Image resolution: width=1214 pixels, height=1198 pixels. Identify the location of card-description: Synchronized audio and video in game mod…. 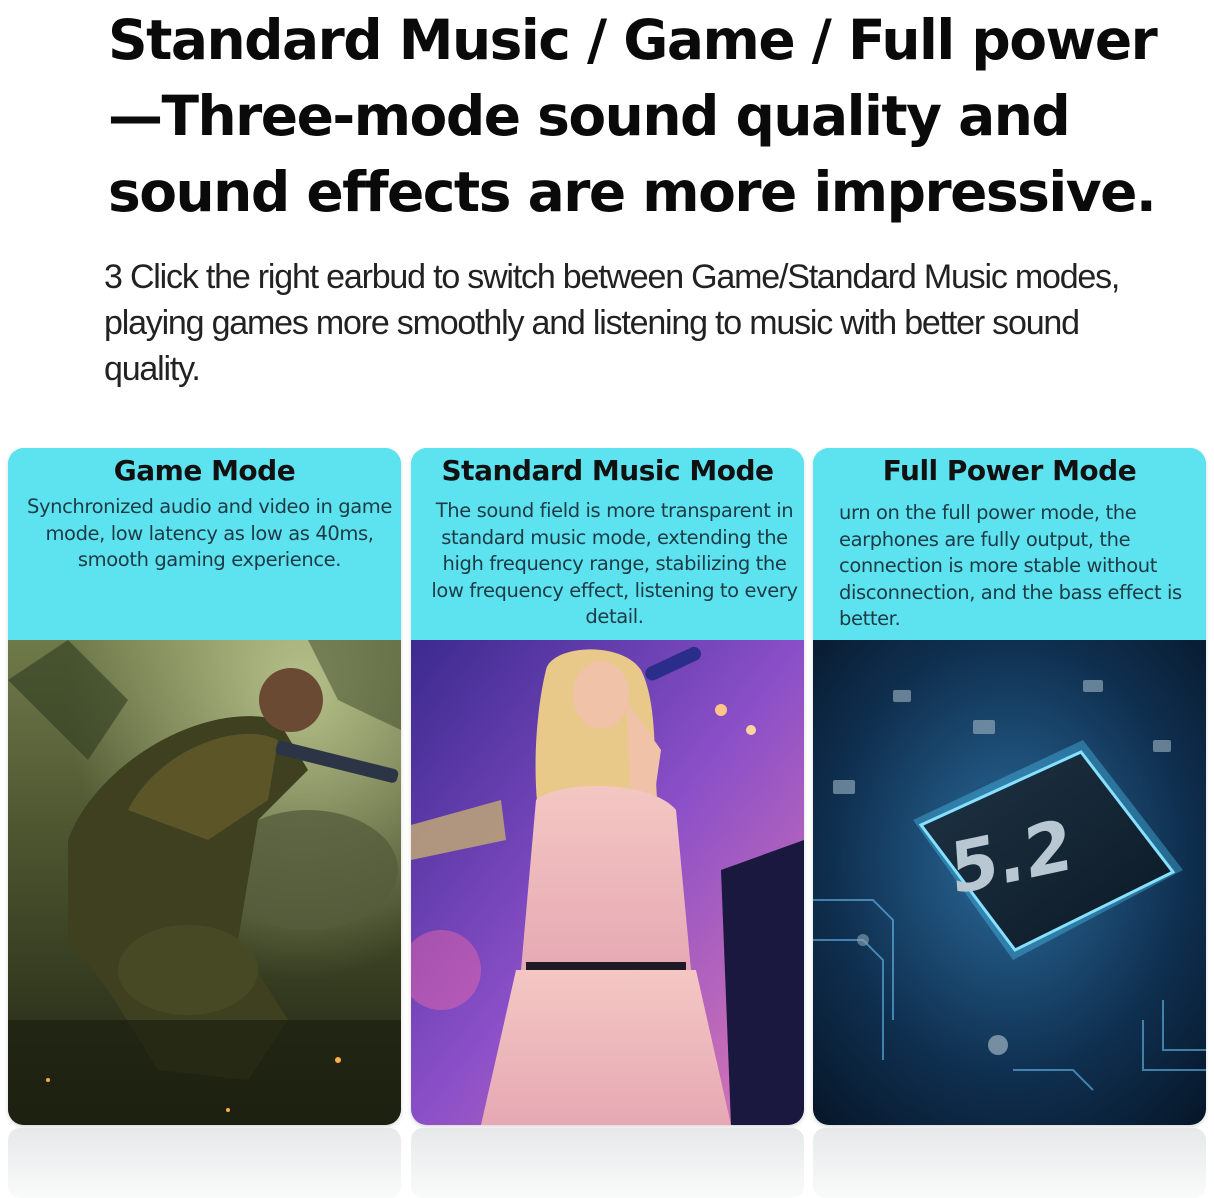
(209, 533).